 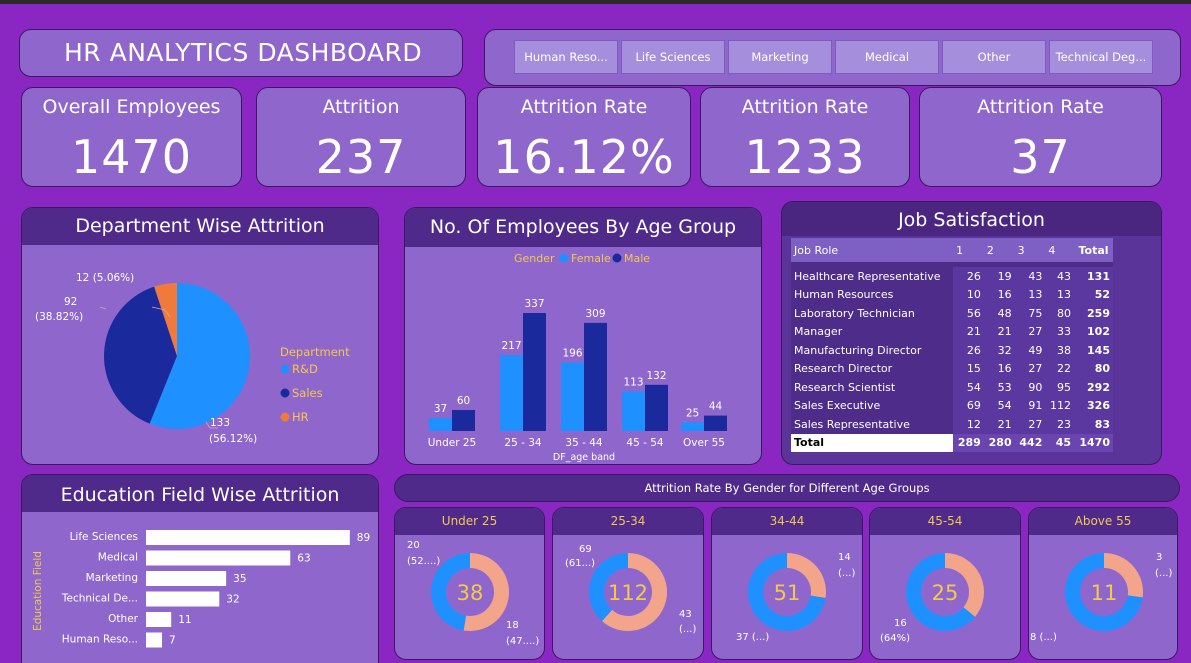 I want to click on y-tick-label: Medical, so click(x=118, y=558).